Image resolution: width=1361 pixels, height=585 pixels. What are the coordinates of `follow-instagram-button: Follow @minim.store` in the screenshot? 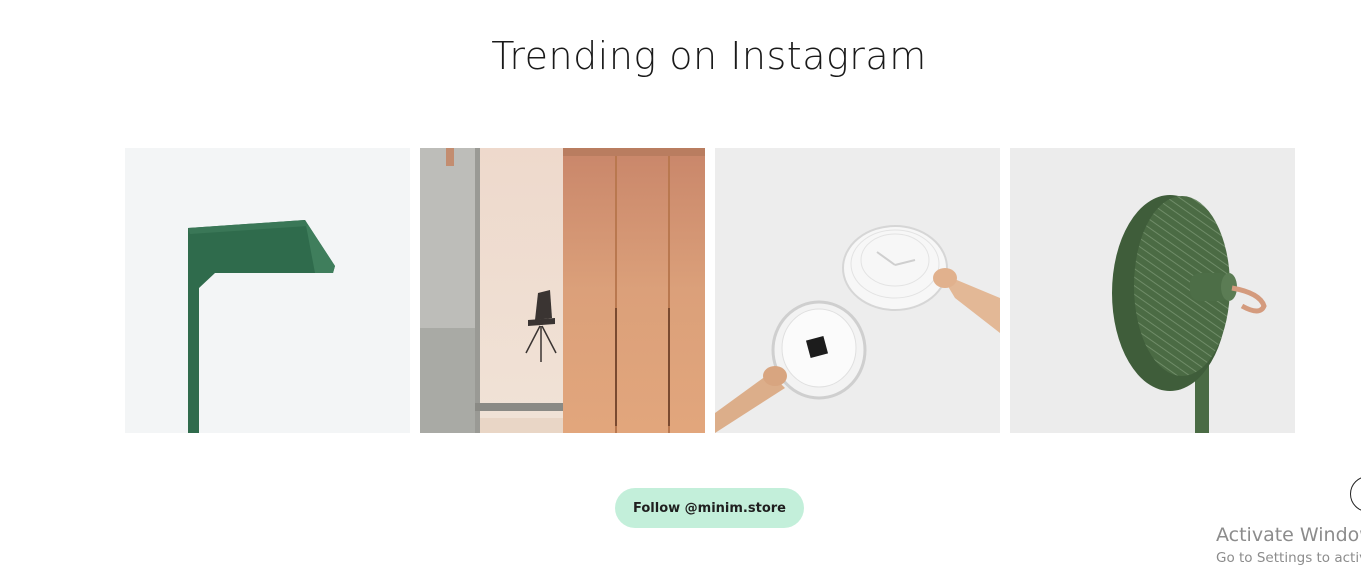 It's located at (709, 508).